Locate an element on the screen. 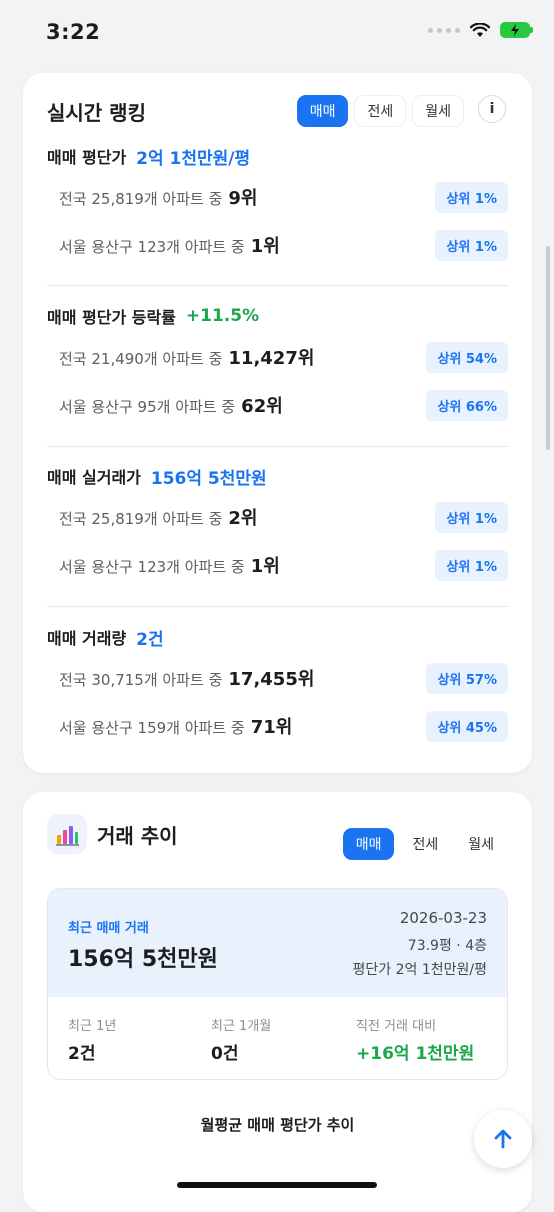 The image size is (554, 1212). percentile-badge: 상위 54% is located at coordinates (467, 357).